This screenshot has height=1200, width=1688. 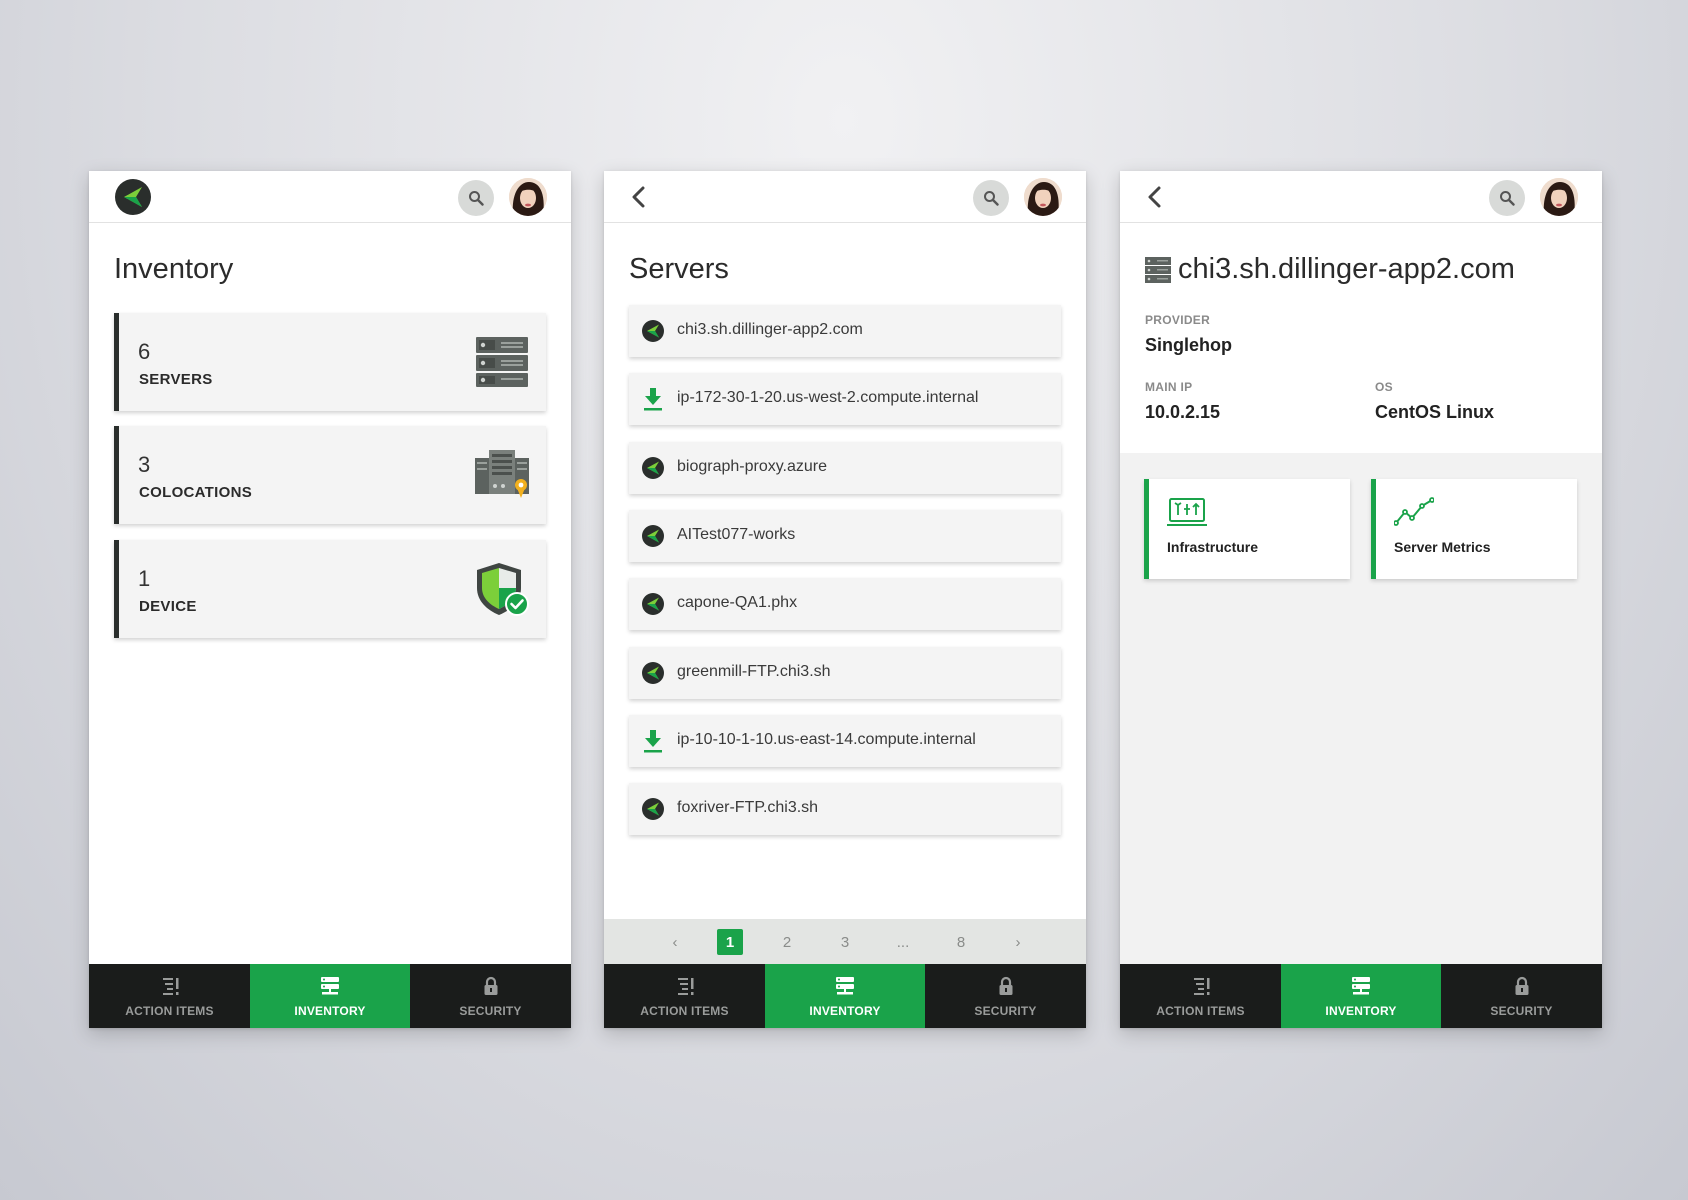 I want to click on server-list-item: capone-QA1.phx, so click(x=845, y=604).